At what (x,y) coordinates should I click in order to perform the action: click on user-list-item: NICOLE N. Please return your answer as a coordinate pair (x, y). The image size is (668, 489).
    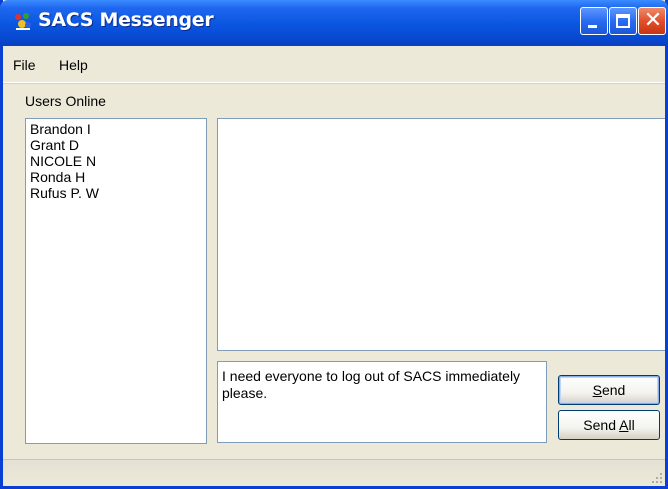
    Looking at the image, I should click on (116, 161).